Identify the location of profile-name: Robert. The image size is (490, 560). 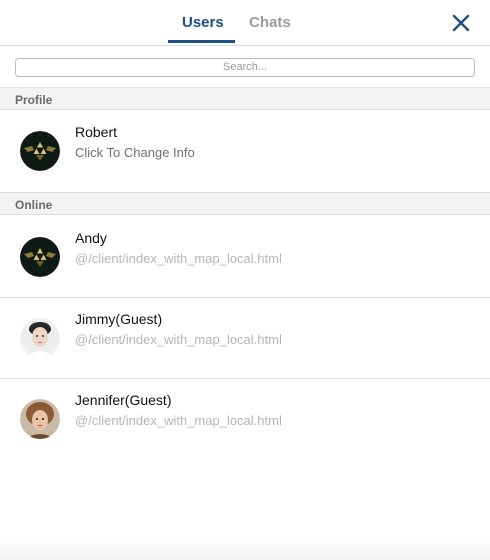
(96, 132).